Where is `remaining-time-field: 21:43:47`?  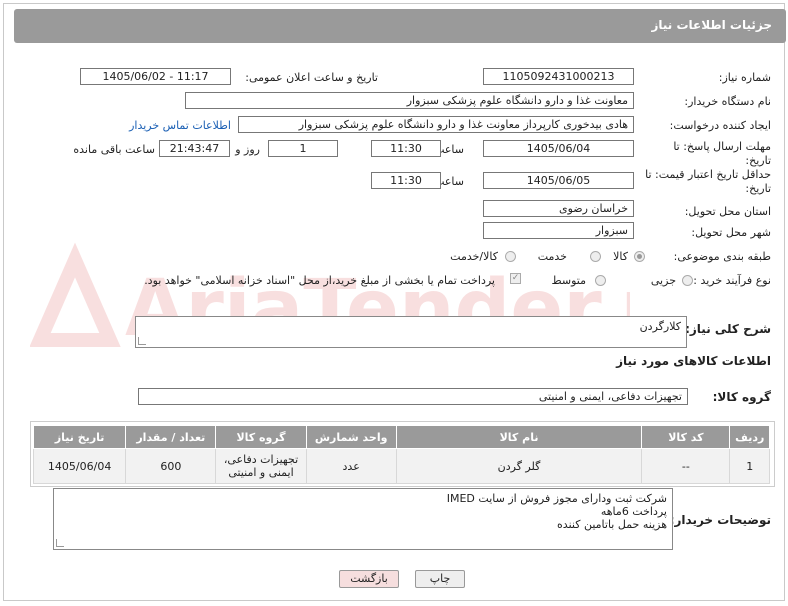
remaining-time-field: 21:43:47 is located at coordinates (194, 148).